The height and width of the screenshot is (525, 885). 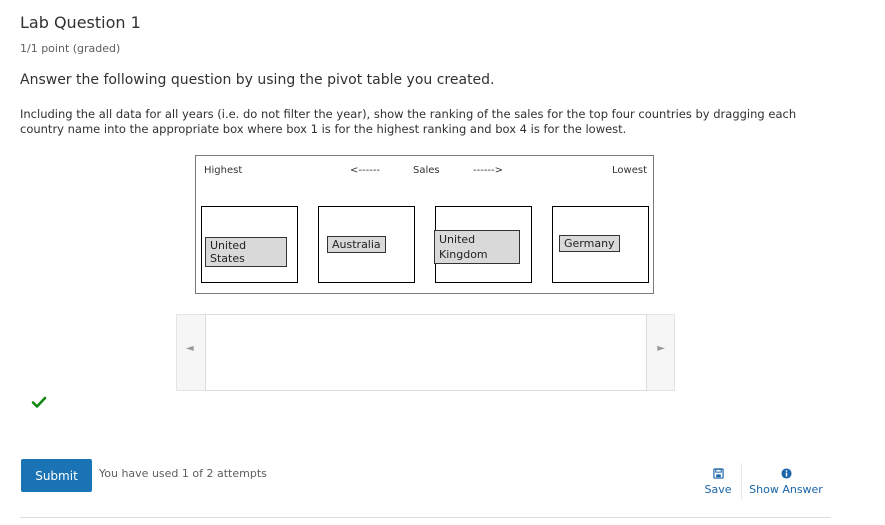 What do you see at coordinates (488, 170) in the screenshot?
I see `header-arrow-right: ------>` at bounding box center [488, 170].